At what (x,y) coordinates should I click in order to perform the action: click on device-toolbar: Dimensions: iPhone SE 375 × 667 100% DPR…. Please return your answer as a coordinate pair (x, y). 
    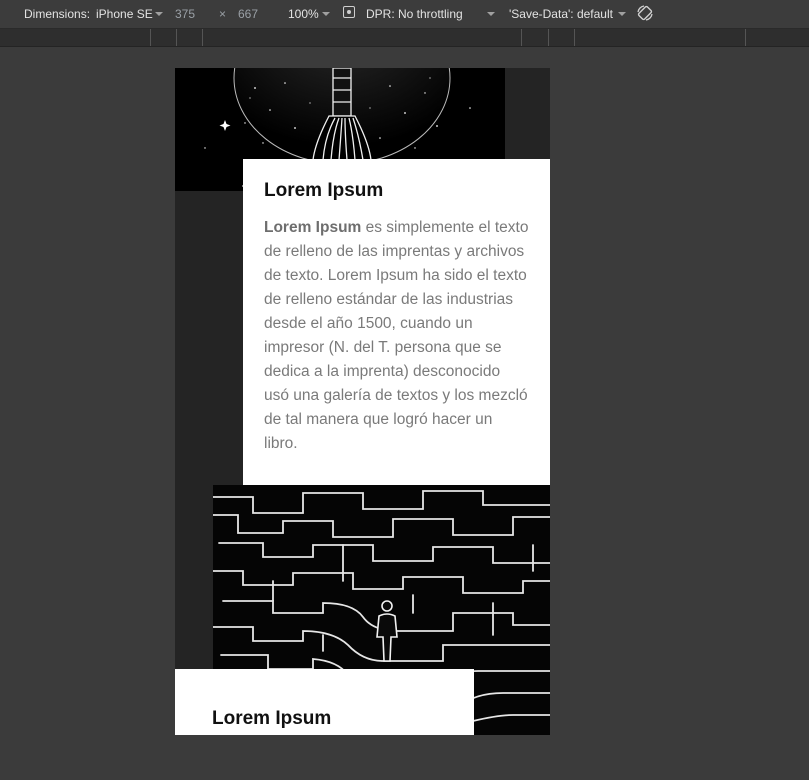
    Looking at the image, I should click on (404, 14).